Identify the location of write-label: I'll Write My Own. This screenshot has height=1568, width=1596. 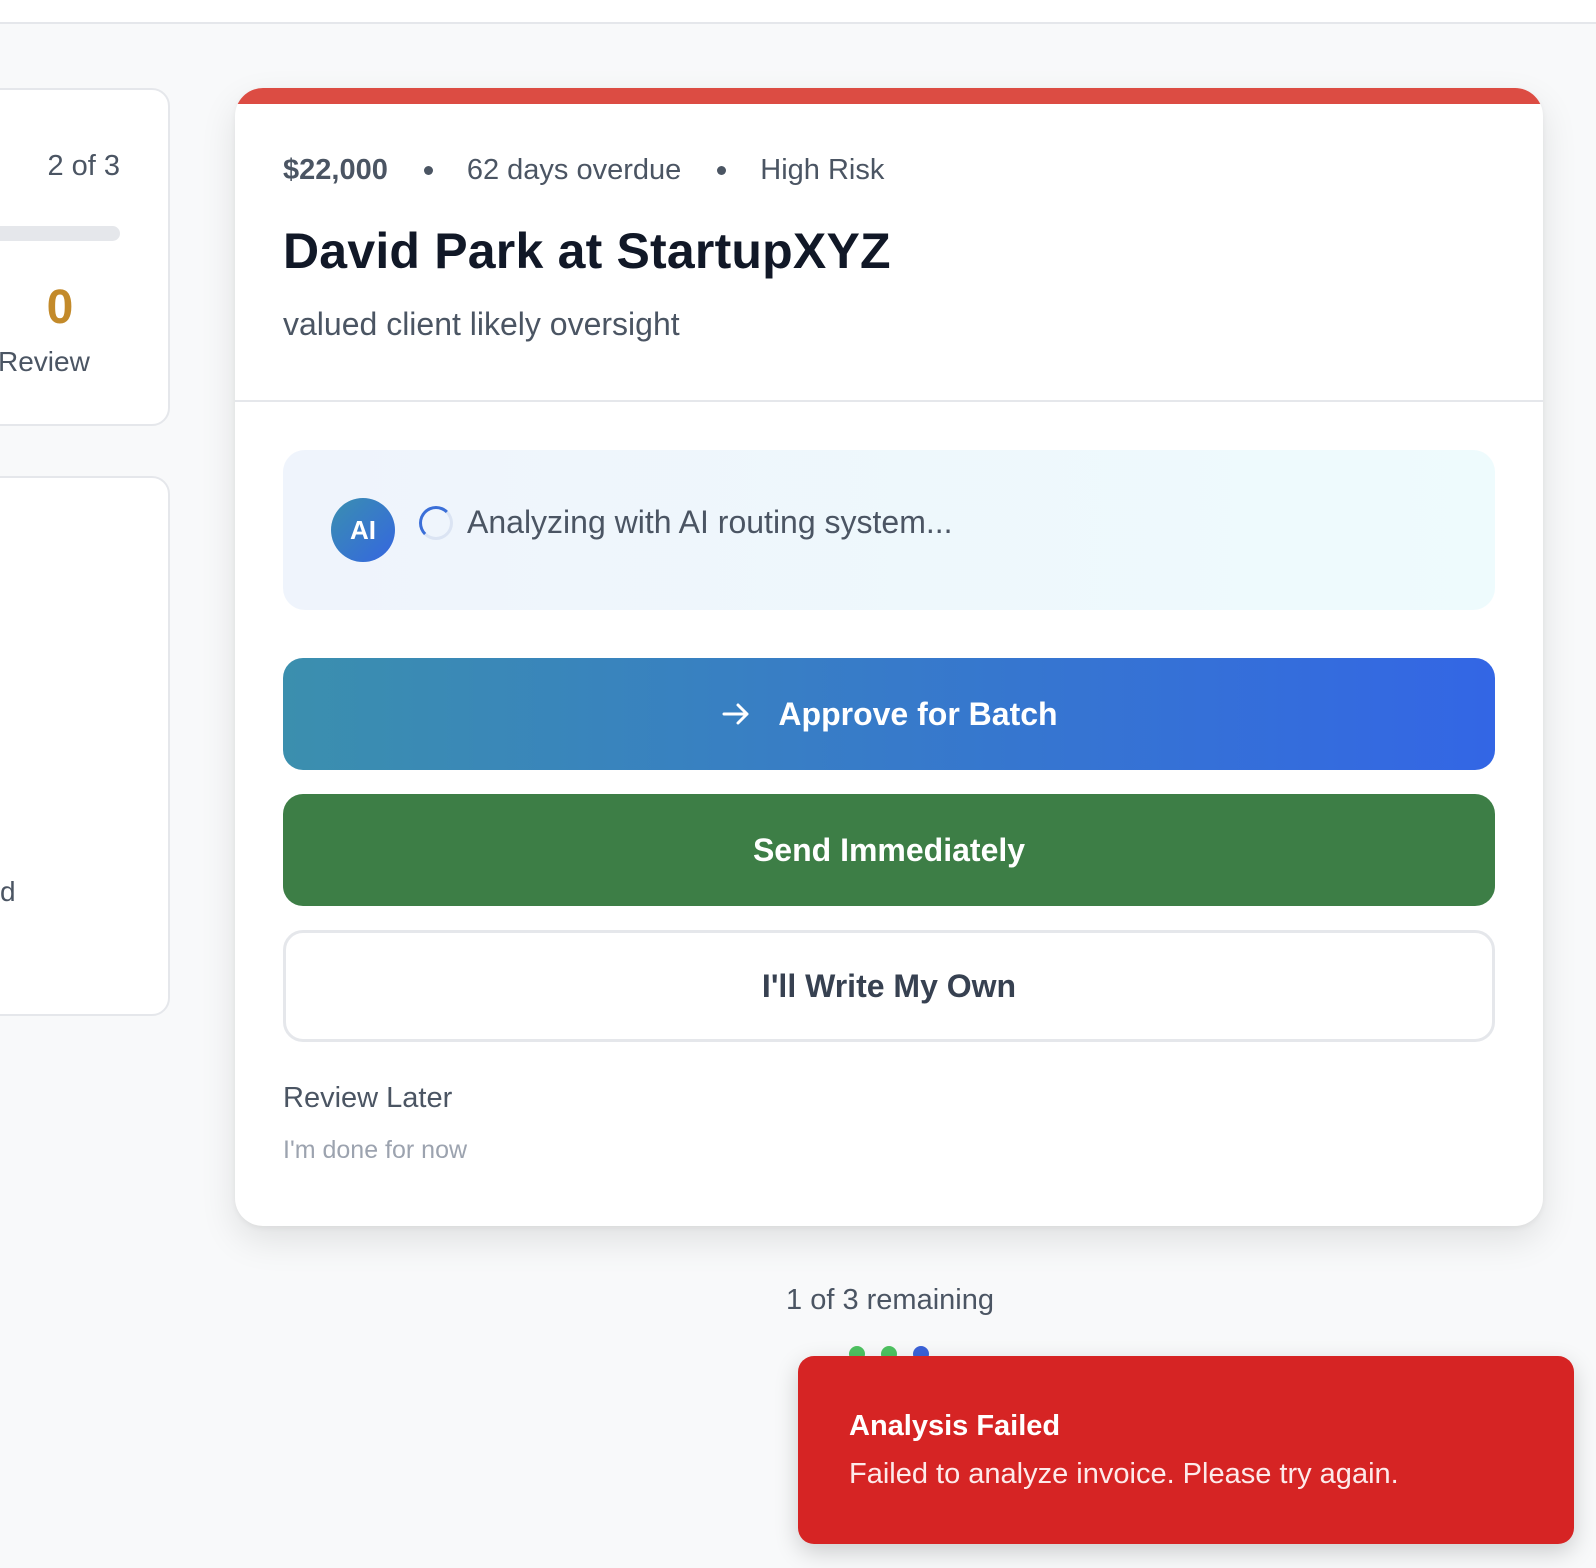
(889, 985).